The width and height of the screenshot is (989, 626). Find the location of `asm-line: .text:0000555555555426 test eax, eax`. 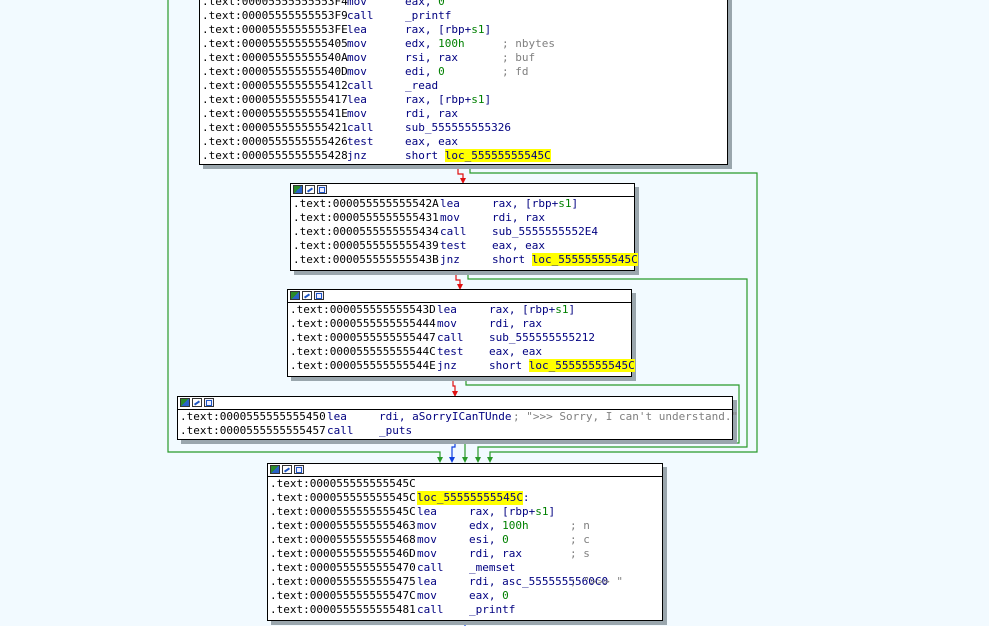

asm-line: .text:0000555555555426 test eax, eax is located at coordinates (463, 142).